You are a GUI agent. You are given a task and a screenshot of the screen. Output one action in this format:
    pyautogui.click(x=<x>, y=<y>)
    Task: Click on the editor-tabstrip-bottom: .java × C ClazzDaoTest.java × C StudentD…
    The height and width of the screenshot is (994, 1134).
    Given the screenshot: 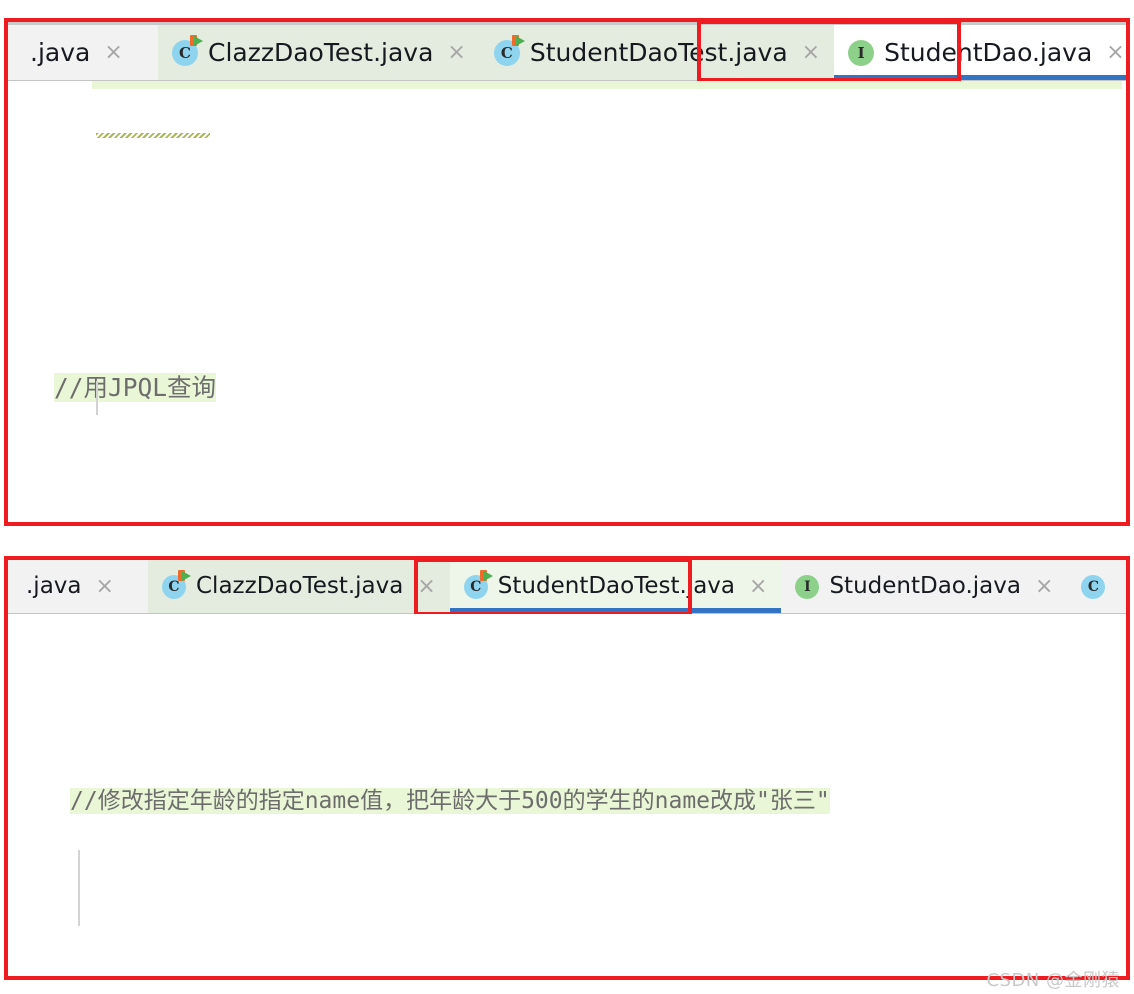 What is the action you would take?
    pyautogui.click(x=567, y=587)
    